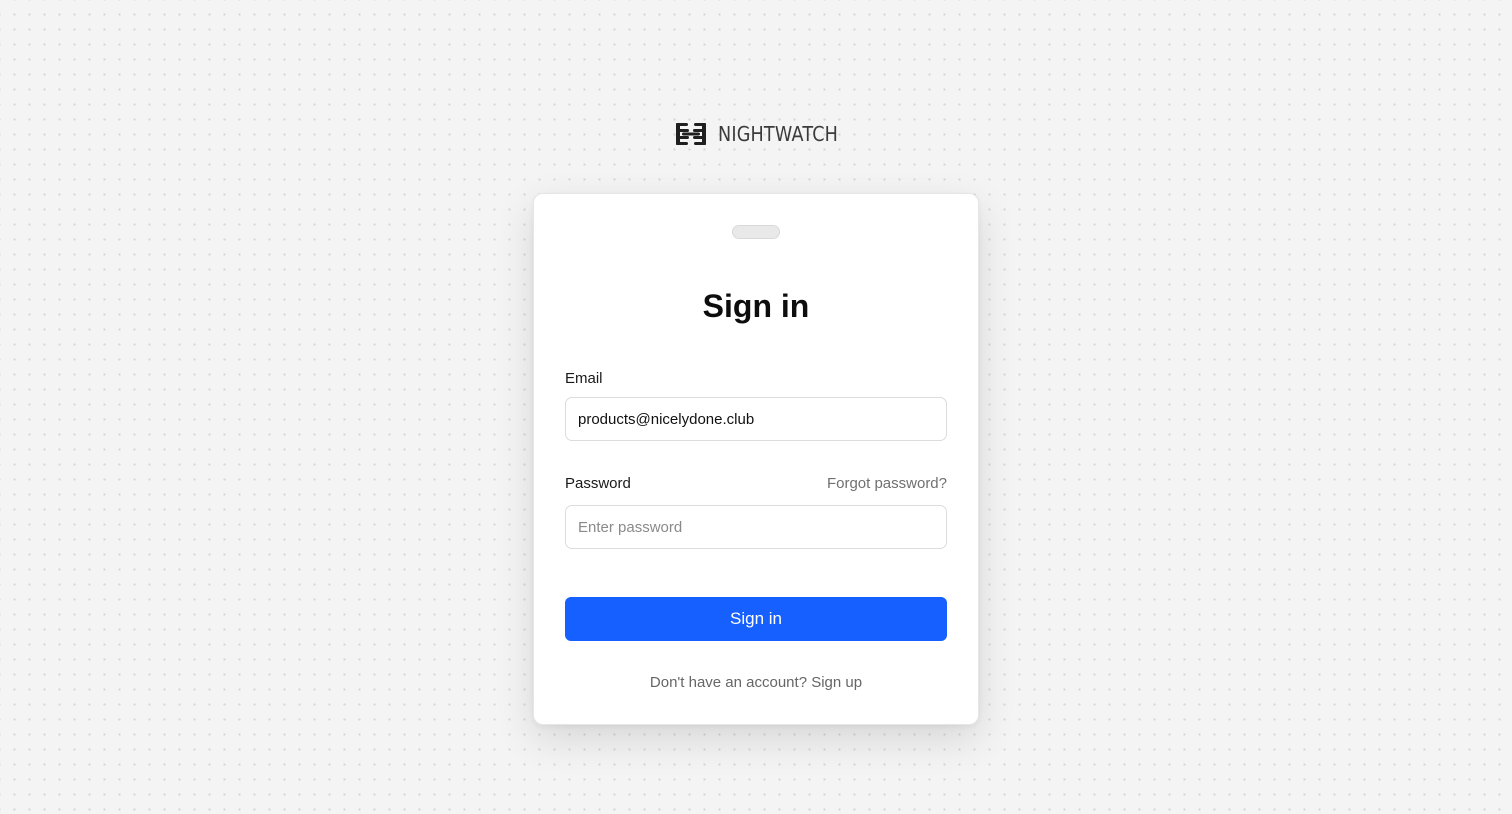  What do you see at coordinates (598, 483) in the screenshot?
I see `password-label: Password` at bounding box center [598, 483].